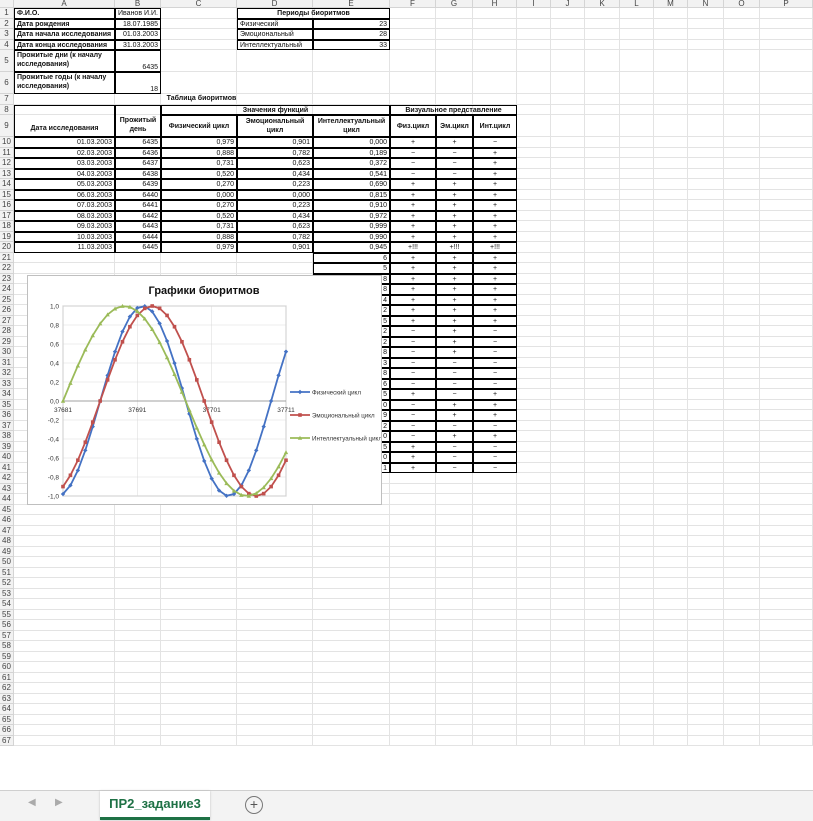 The image size is (813, 821). What do you see at coordinates (454, 4) in the screenshot?
I see `column-header: G` at bounding box center [454, 4].